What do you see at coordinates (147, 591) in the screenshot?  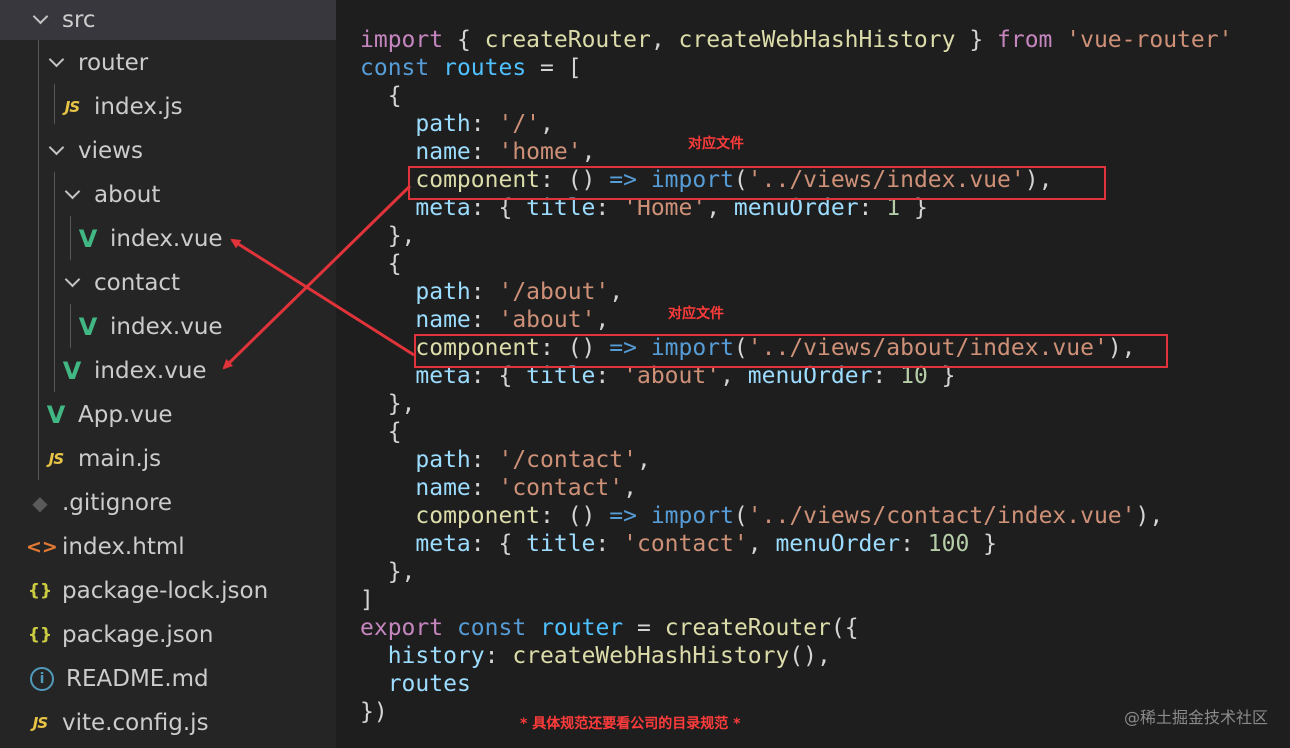 I see `tree-file-package-lock-json: {} package-lock.json` at bounding box center [147, 591].